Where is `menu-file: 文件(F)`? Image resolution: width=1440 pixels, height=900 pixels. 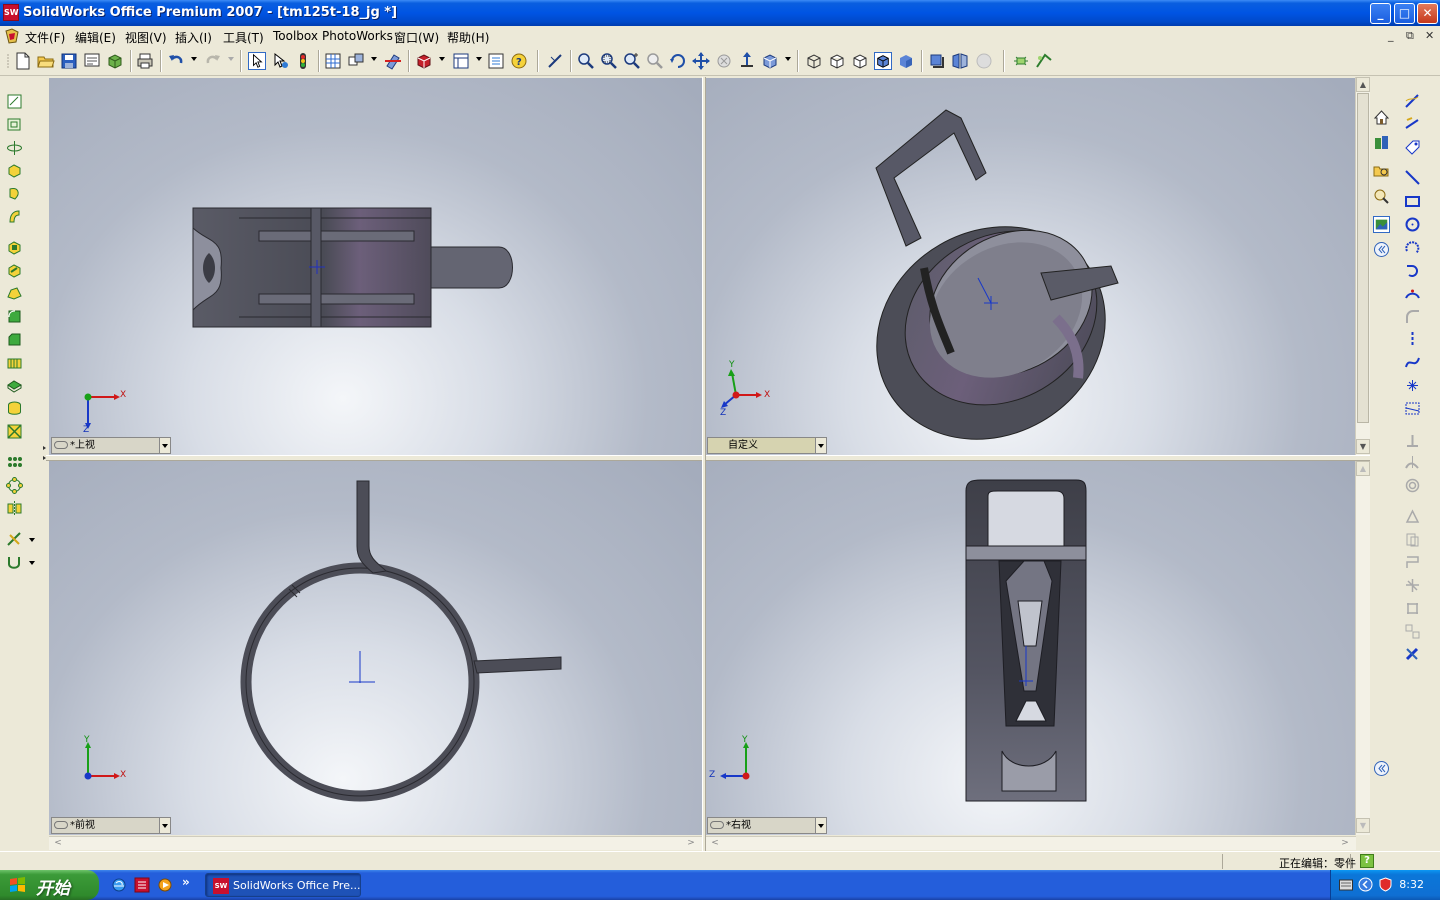 menu-file: 文件(F) is located at coordinates (45, 37).